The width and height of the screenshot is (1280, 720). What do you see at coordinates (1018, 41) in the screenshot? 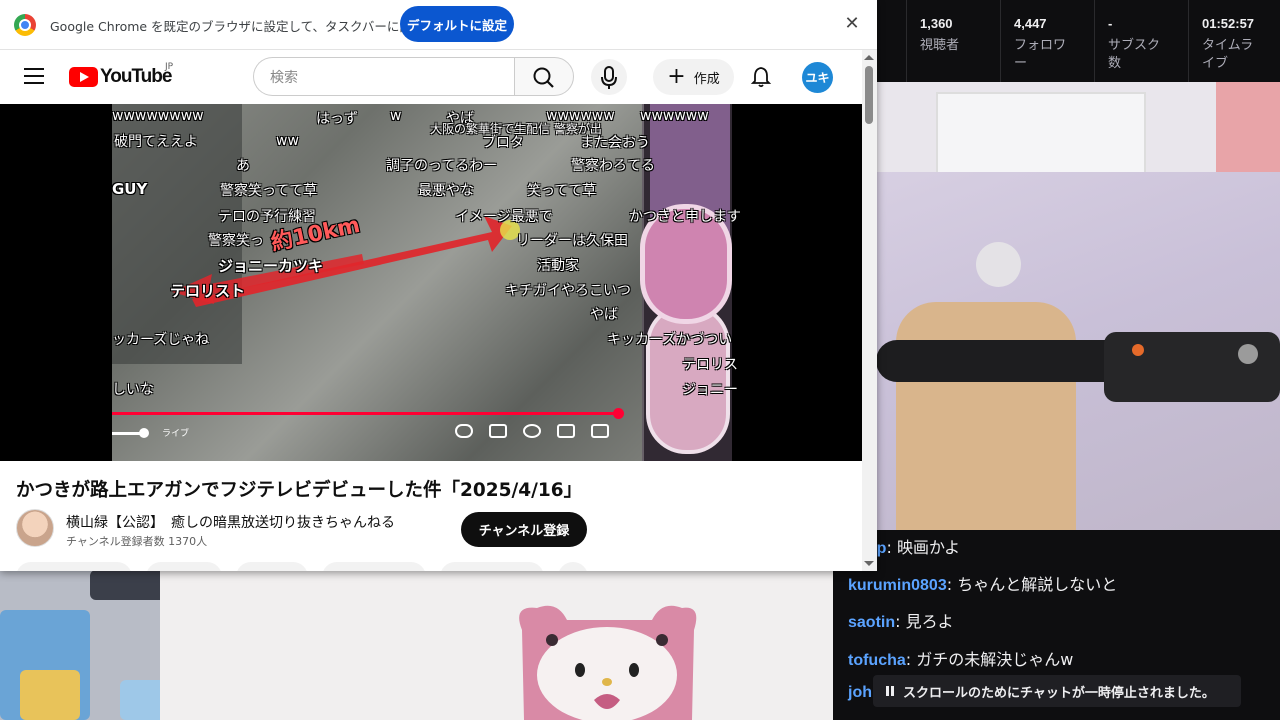
I see `stat-followers: 4,447 フォロワー` at bounding box center [1018, 41].